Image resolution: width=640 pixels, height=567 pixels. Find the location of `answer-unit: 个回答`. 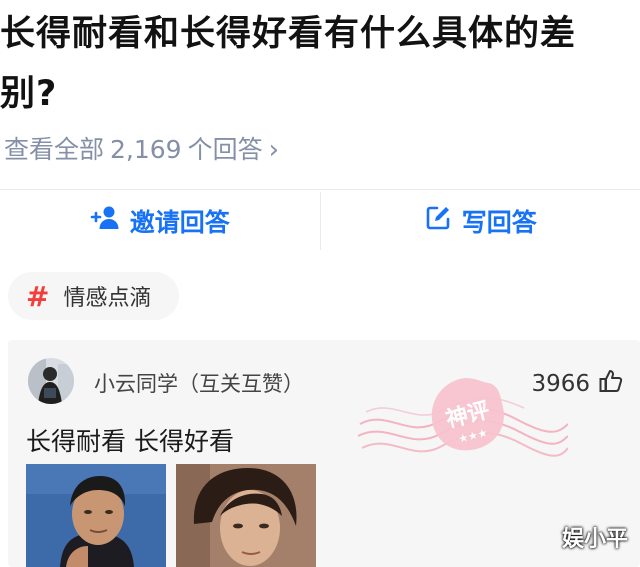

answer-unit: 个回答 is located at coordinates (225, 149).